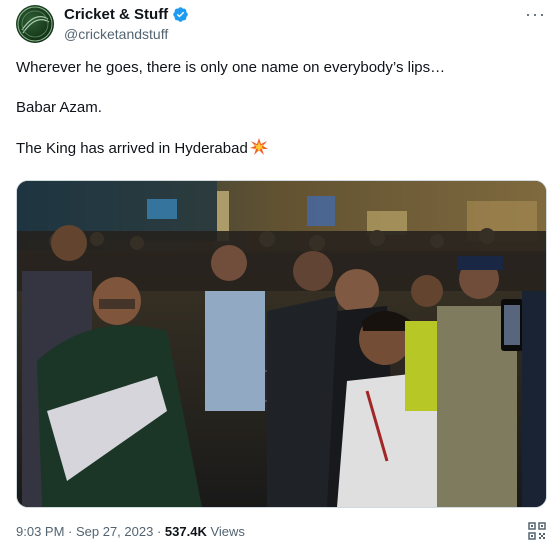 Image resolution: width=560 pixels, height=548 pixels. I want to click on more-options-icon: ···, so click(535, 14).